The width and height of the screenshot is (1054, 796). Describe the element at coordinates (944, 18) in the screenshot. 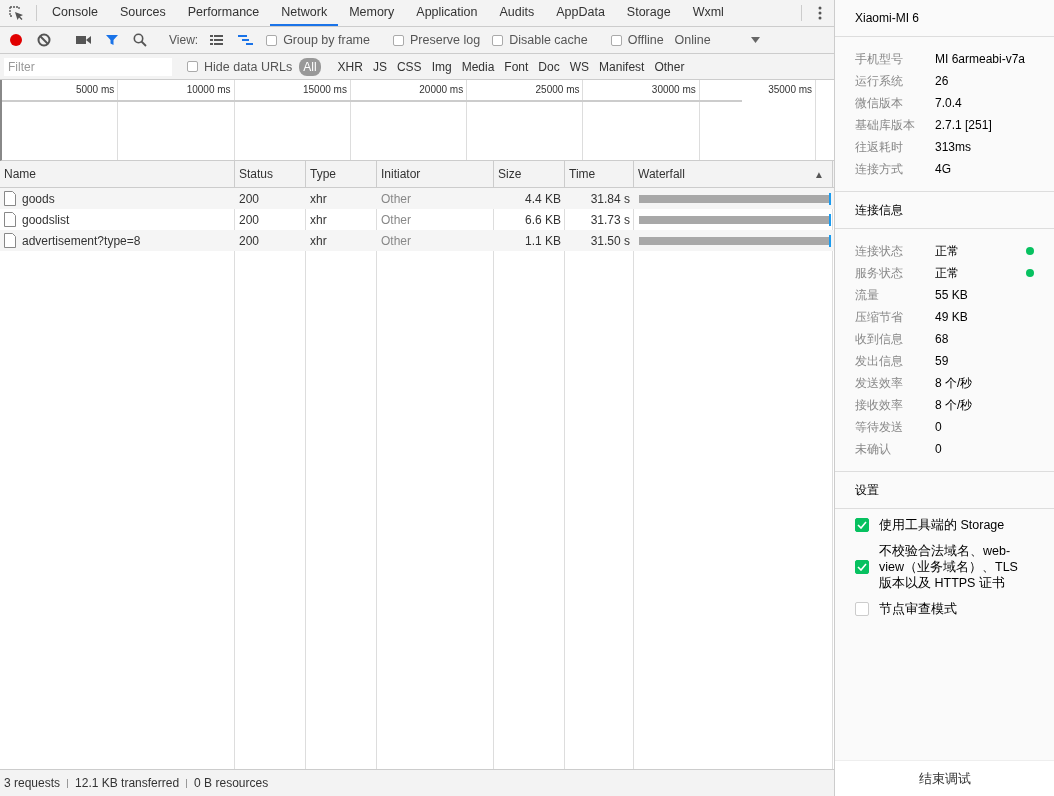

I see `device-title: Xiaomi-MI 6` at that location.